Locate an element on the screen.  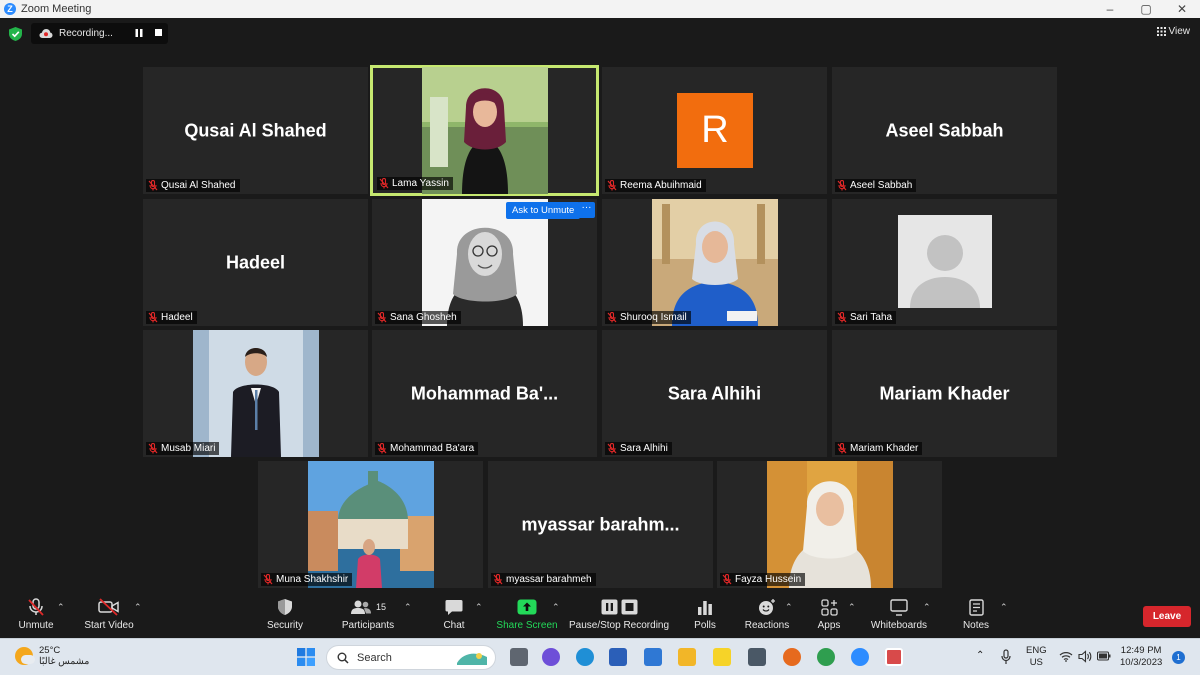
minimize-button: – is located at coordinates (1110, 9).